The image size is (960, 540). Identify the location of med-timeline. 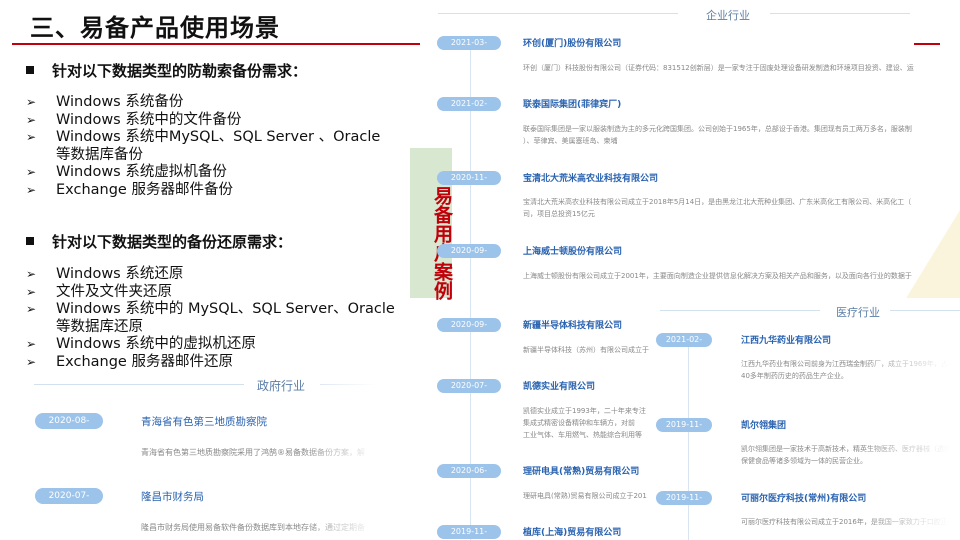
(688, 442).